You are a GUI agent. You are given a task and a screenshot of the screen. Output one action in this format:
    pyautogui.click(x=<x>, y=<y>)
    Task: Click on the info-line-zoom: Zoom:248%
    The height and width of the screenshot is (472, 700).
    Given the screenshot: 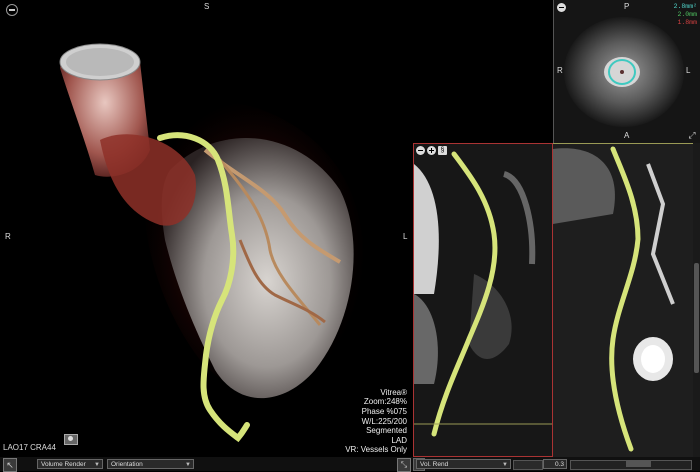 What is the action you would take?
    pyautogui.click(x=385, y=402)
    